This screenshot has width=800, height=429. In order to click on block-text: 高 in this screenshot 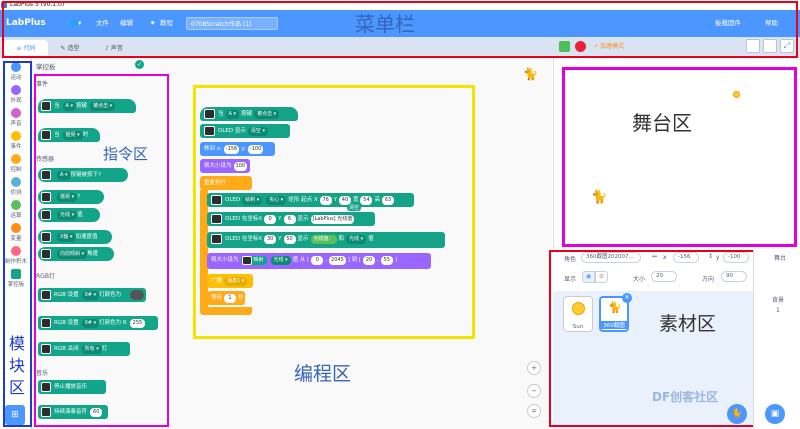, I will do `click(377, 200)`.